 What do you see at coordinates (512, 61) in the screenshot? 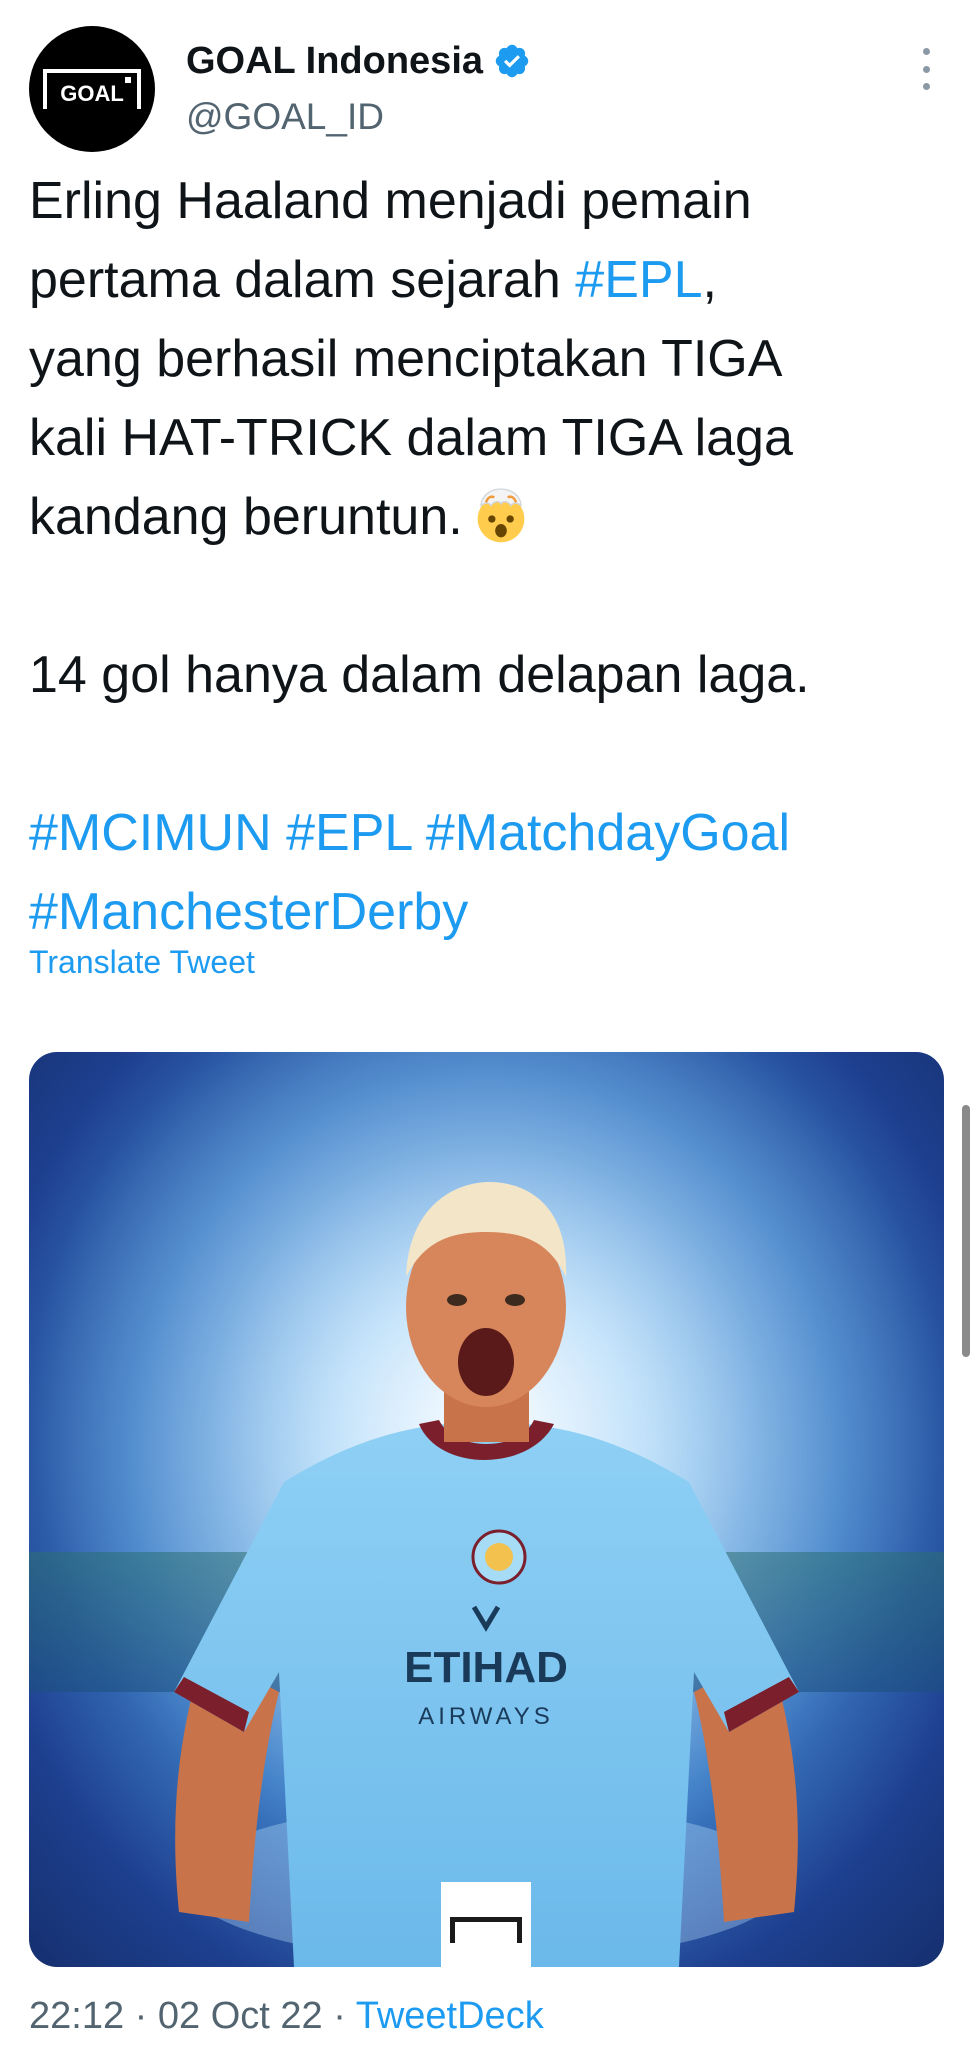
I see `verified-badge-icon` at bounding box center [512, 61].